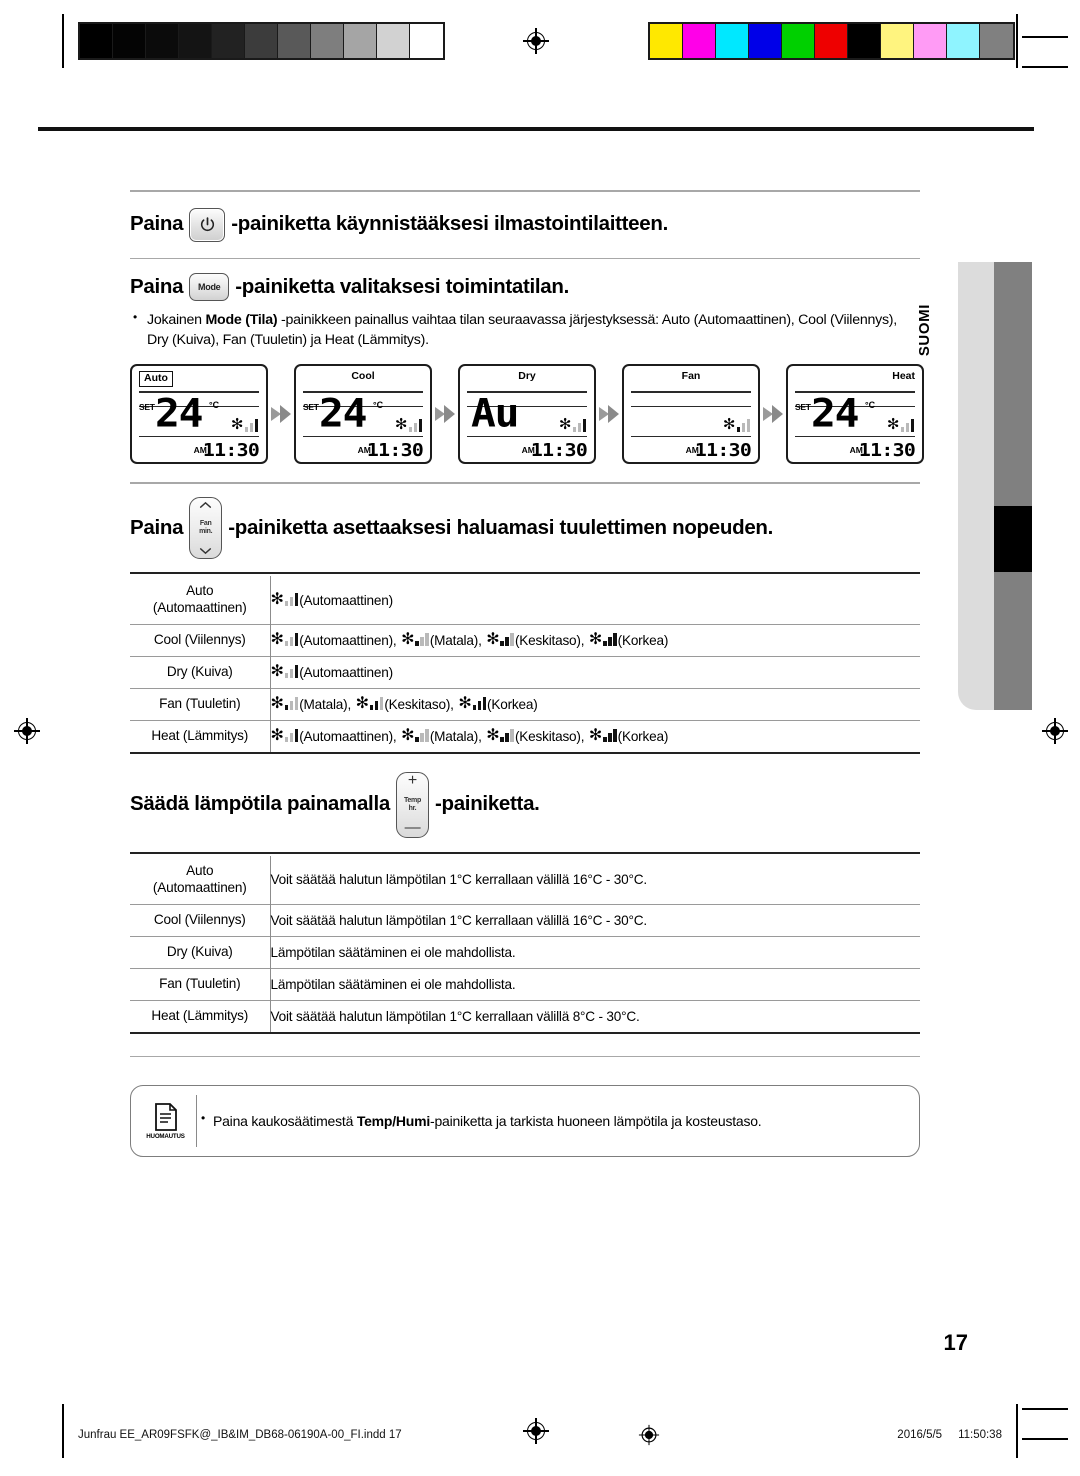  Describe the element at coordinates (525, 1056) in the screenshot. I see `section-divider` at that location.